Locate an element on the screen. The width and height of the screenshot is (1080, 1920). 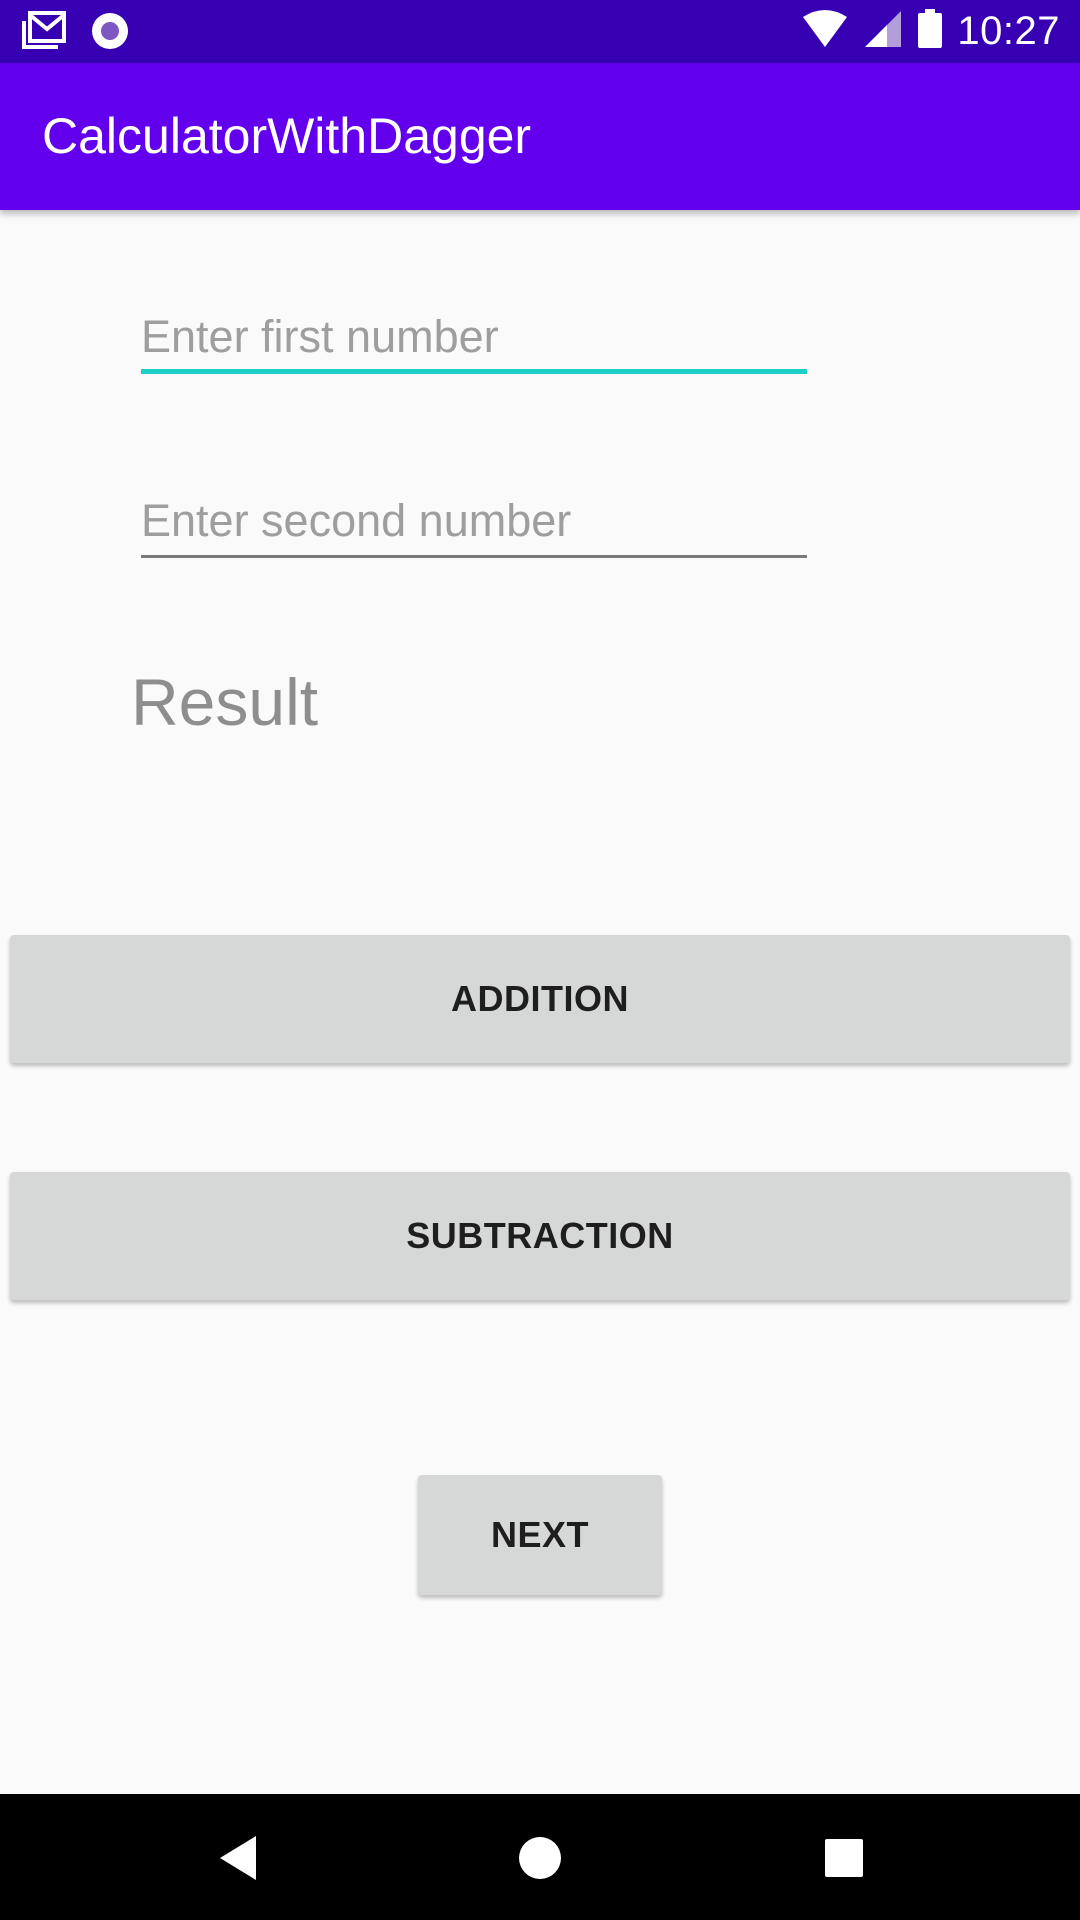
subtraction-button: SUBTRACTION is located at coordinates (540, 1236).